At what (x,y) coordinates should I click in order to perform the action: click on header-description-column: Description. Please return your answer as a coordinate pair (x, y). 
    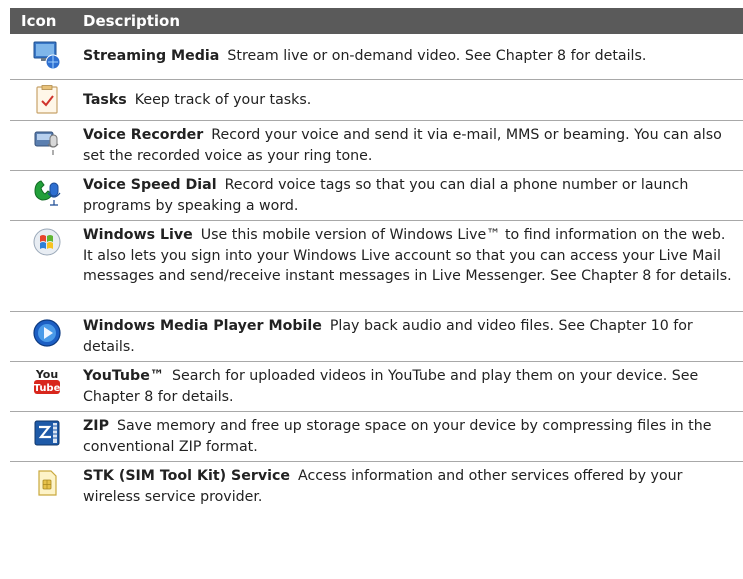
    Looking at the image, I should click on (132, 21).